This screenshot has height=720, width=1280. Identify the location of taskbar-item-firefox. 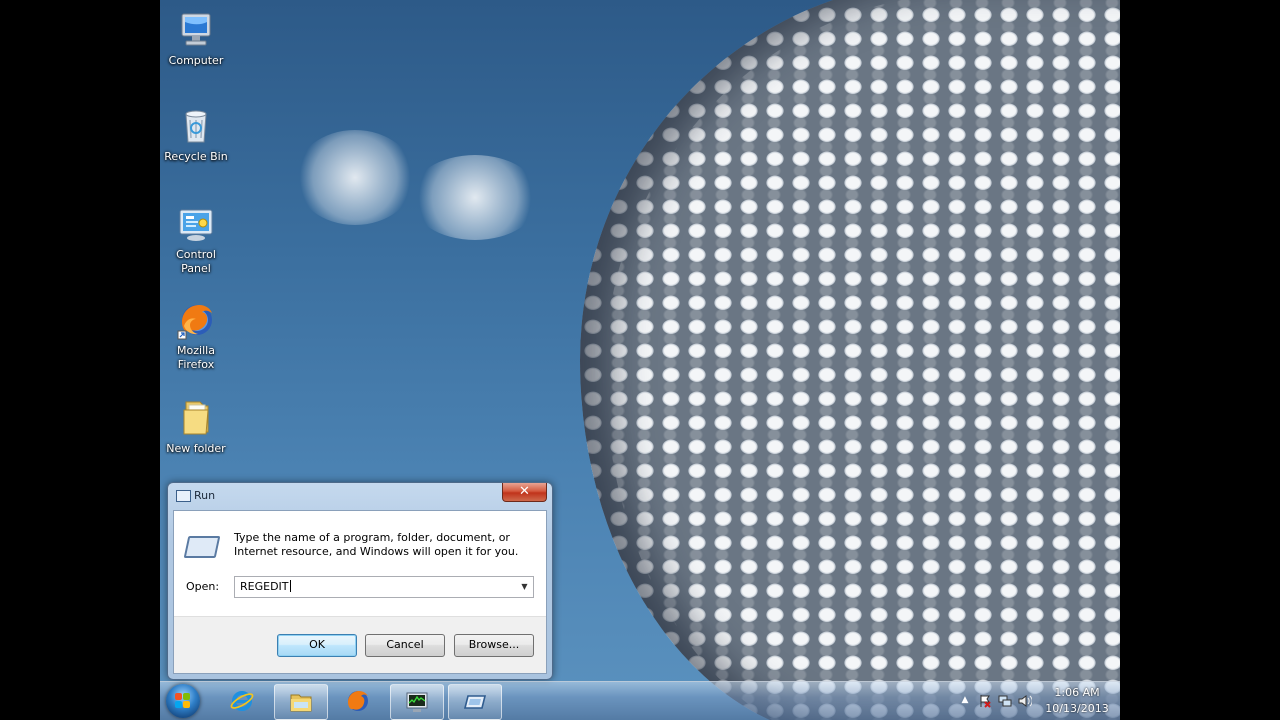
(358, 701).